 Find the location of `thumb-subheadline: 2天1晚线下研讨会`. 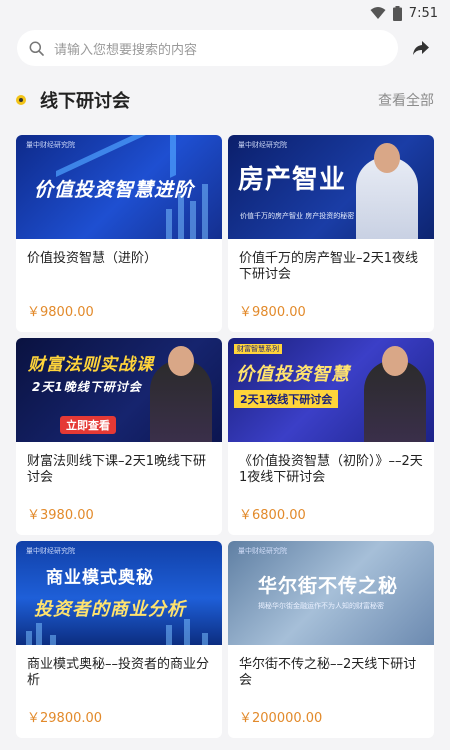

thumb-subheadline: 2天1晚线下研讨会 is located at coordinates (87, 387).